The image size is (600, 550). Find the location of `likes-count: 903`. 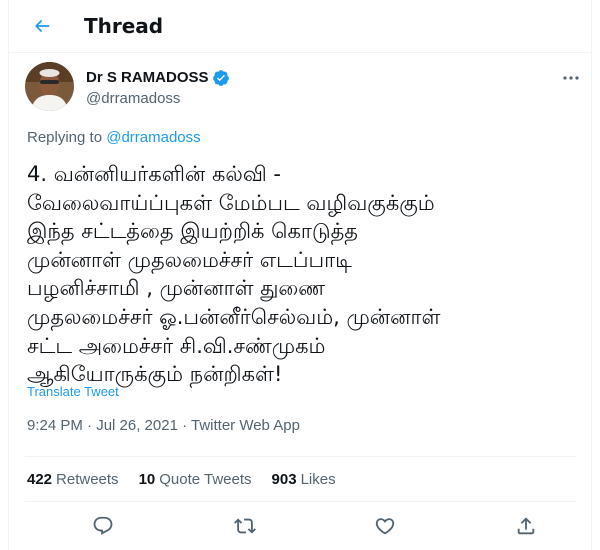

likes-count: 903 is located at coordinates (284, 479).